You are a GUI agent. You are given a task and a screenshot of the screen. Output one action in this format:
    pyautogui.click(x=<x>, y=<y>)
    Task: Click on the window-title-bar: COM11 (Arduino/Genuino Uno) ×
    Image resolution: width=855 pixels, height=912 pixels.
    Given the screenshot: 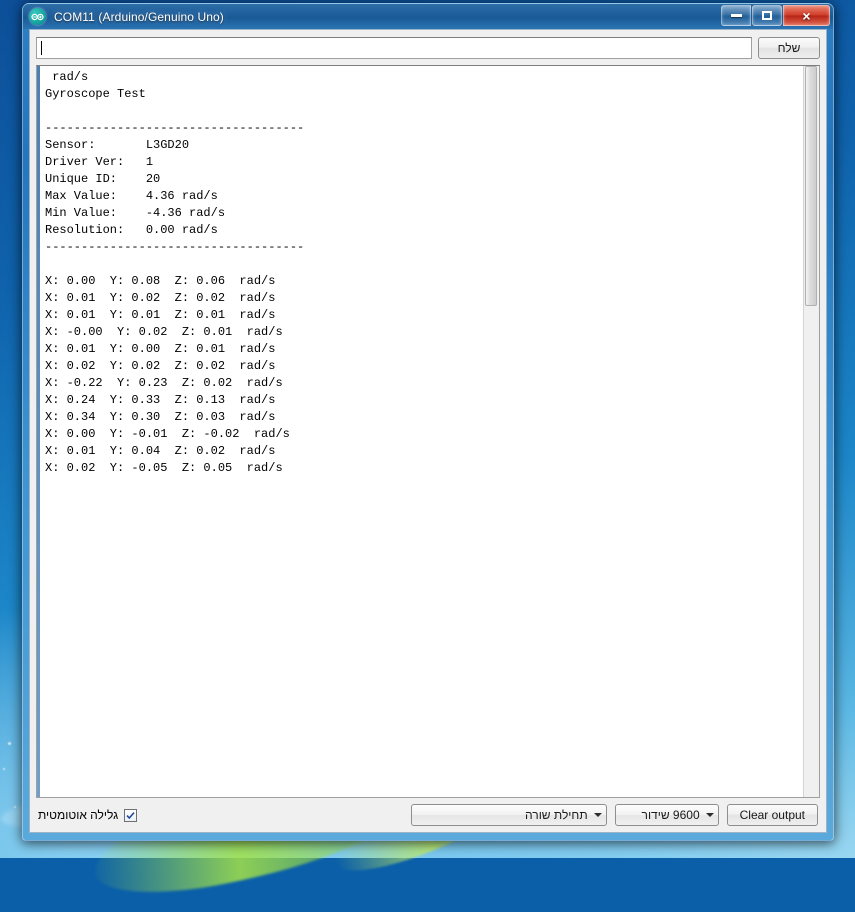 What is the action you would take?
    pyautogui.click(x=428, y=16)
    